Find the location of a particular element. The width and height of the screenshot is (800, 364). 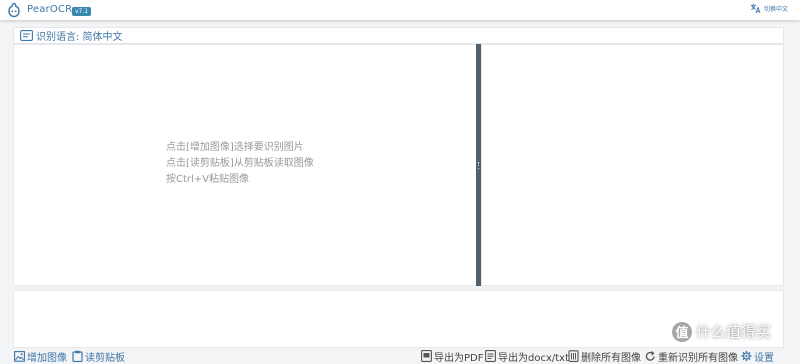

ui-language-label: 切换中文 is located at coordinates (775, 9).